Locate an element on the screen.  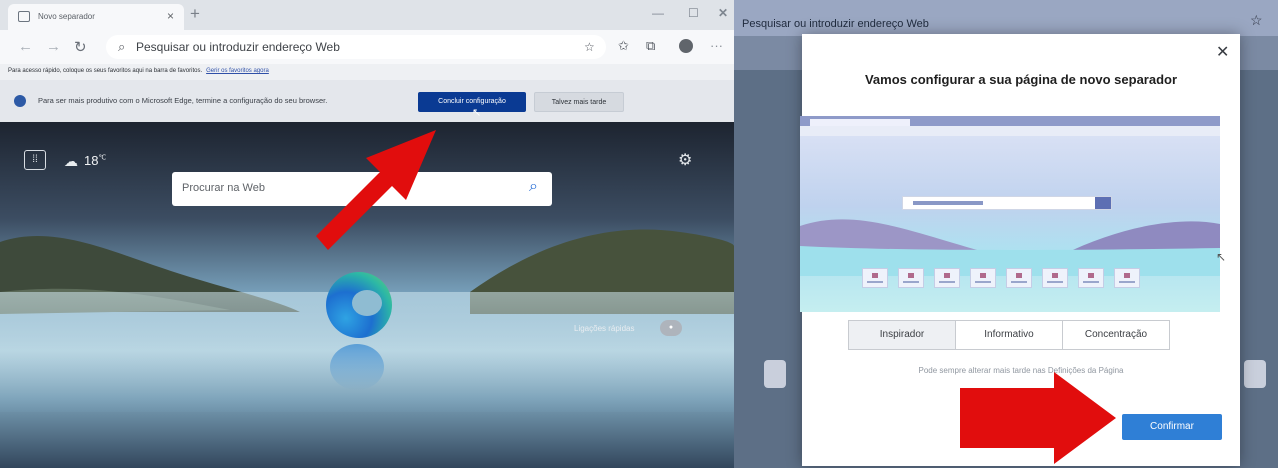
manage-favorites-link: Gerir os favoritos agora is located at coordinates (237, 71).